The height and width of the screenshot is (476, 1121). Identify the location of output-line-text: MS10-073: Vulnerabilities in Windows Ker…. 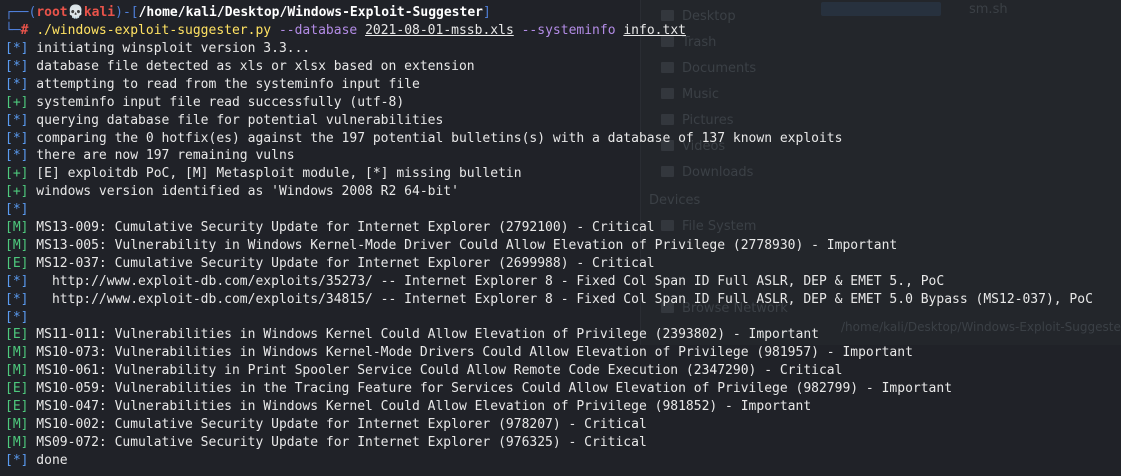
(470, 353).